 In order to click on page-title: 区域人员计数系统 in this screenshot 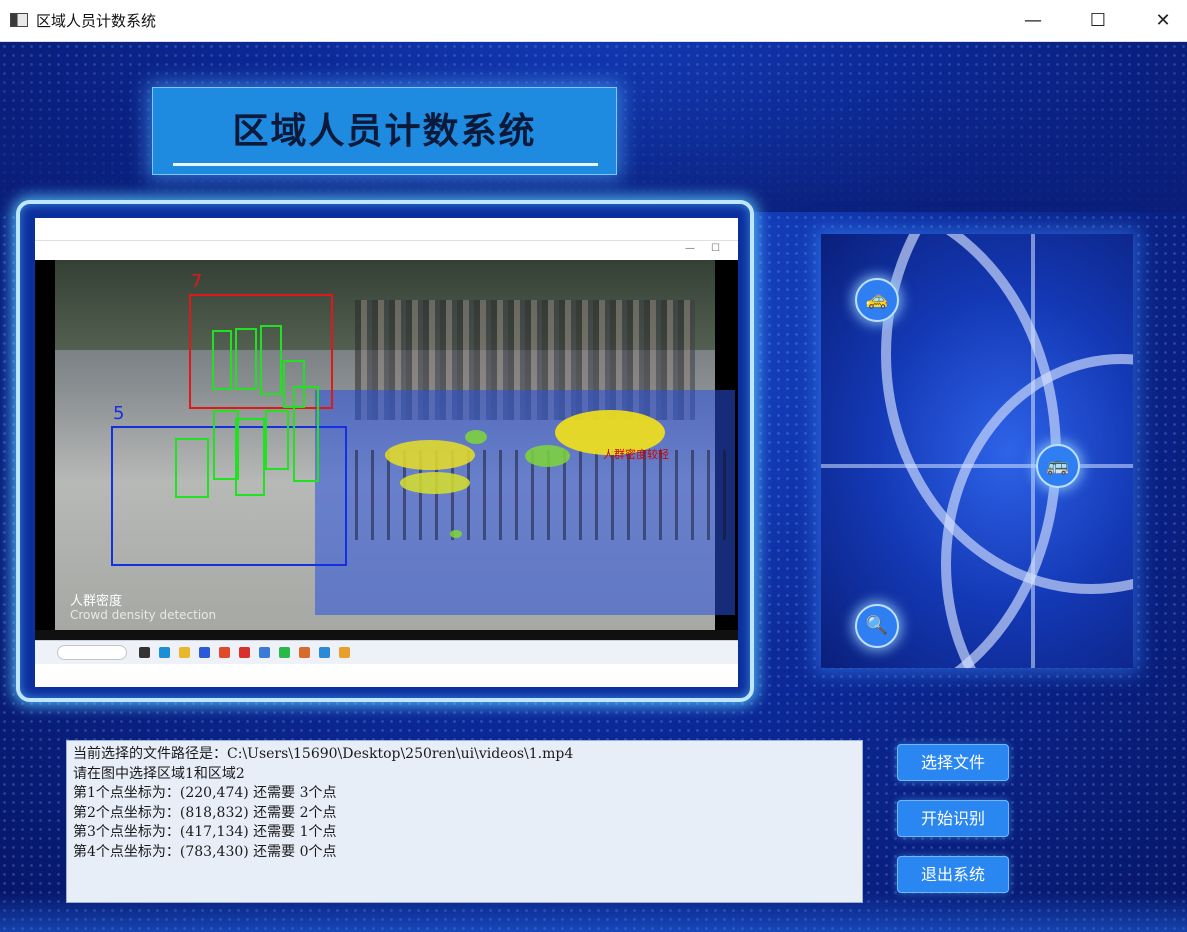, I will do `click(384, 131)`.